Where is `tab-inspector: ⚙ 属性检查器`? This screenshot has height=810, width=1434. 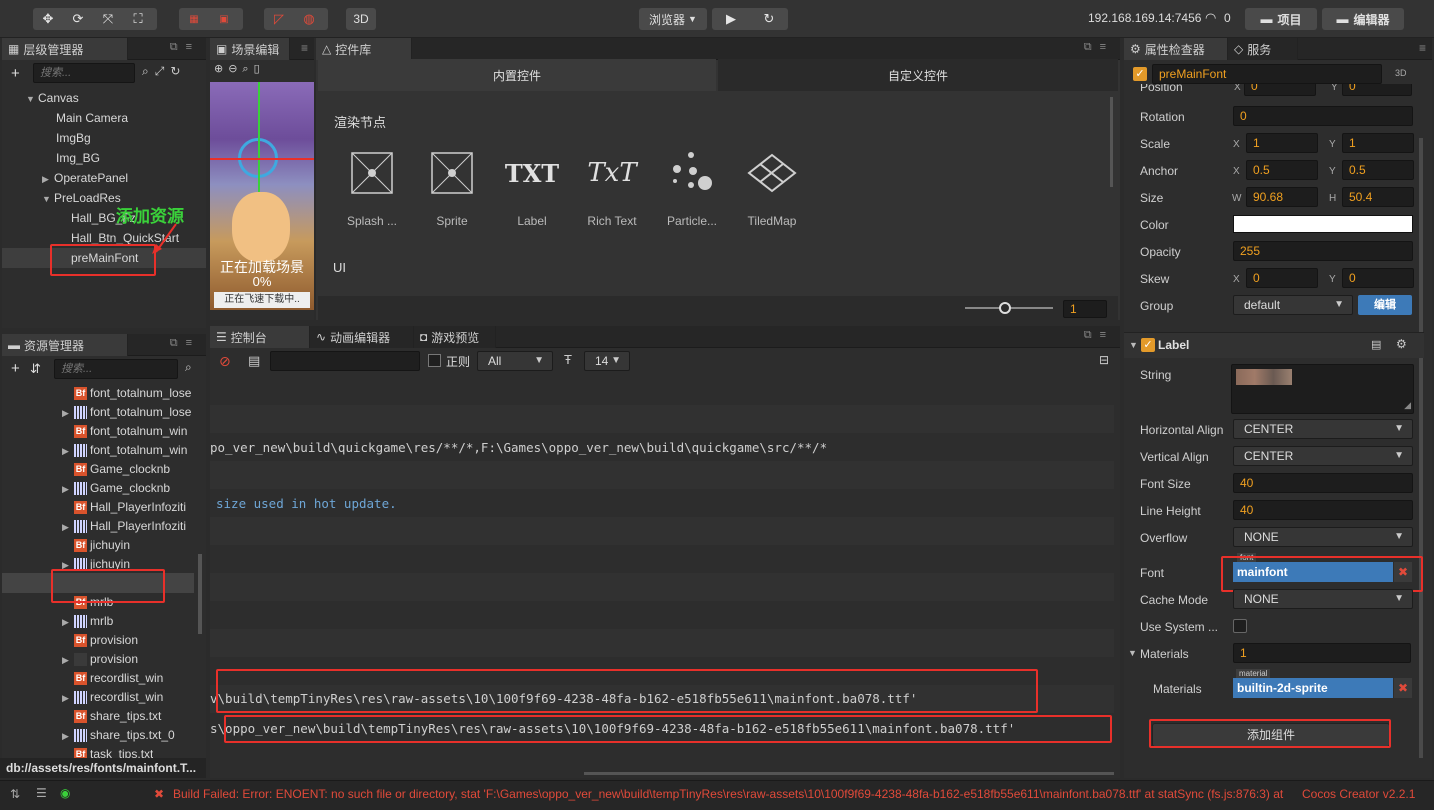 tab-inspector: ⚙ 属性检查器 is located at coordinates (1176, 49).